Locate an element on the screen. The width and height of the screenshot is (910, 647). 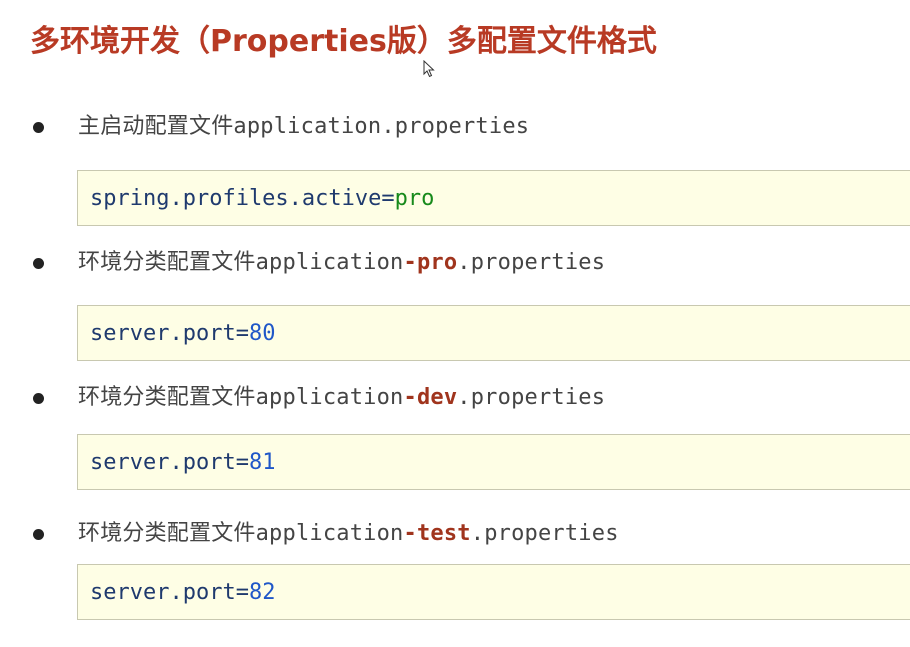
code-value: 82 is located at coordinates (262, 592).